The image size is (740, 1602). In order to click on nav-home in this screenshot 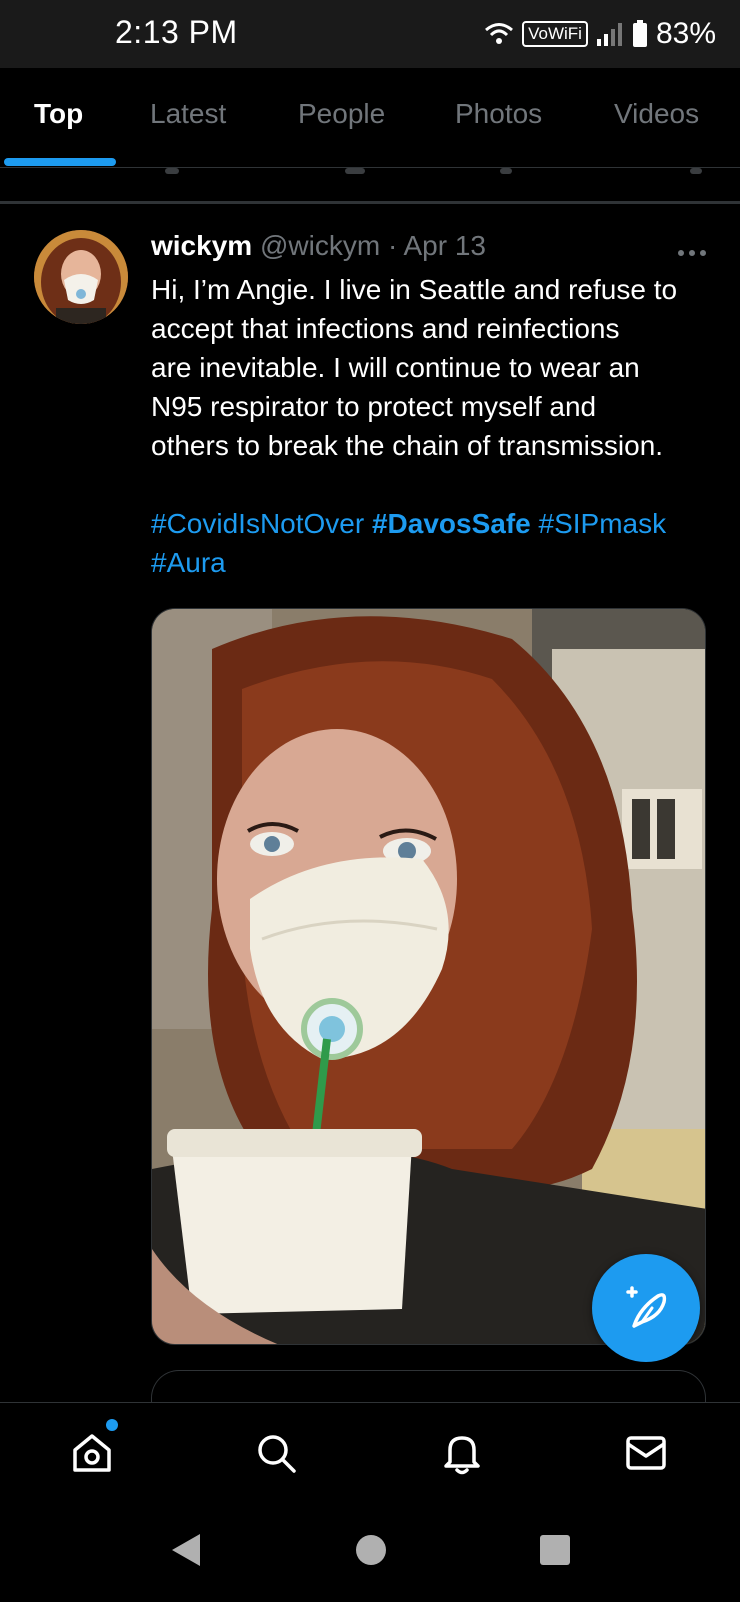, I will do `click(92, 1453)`.